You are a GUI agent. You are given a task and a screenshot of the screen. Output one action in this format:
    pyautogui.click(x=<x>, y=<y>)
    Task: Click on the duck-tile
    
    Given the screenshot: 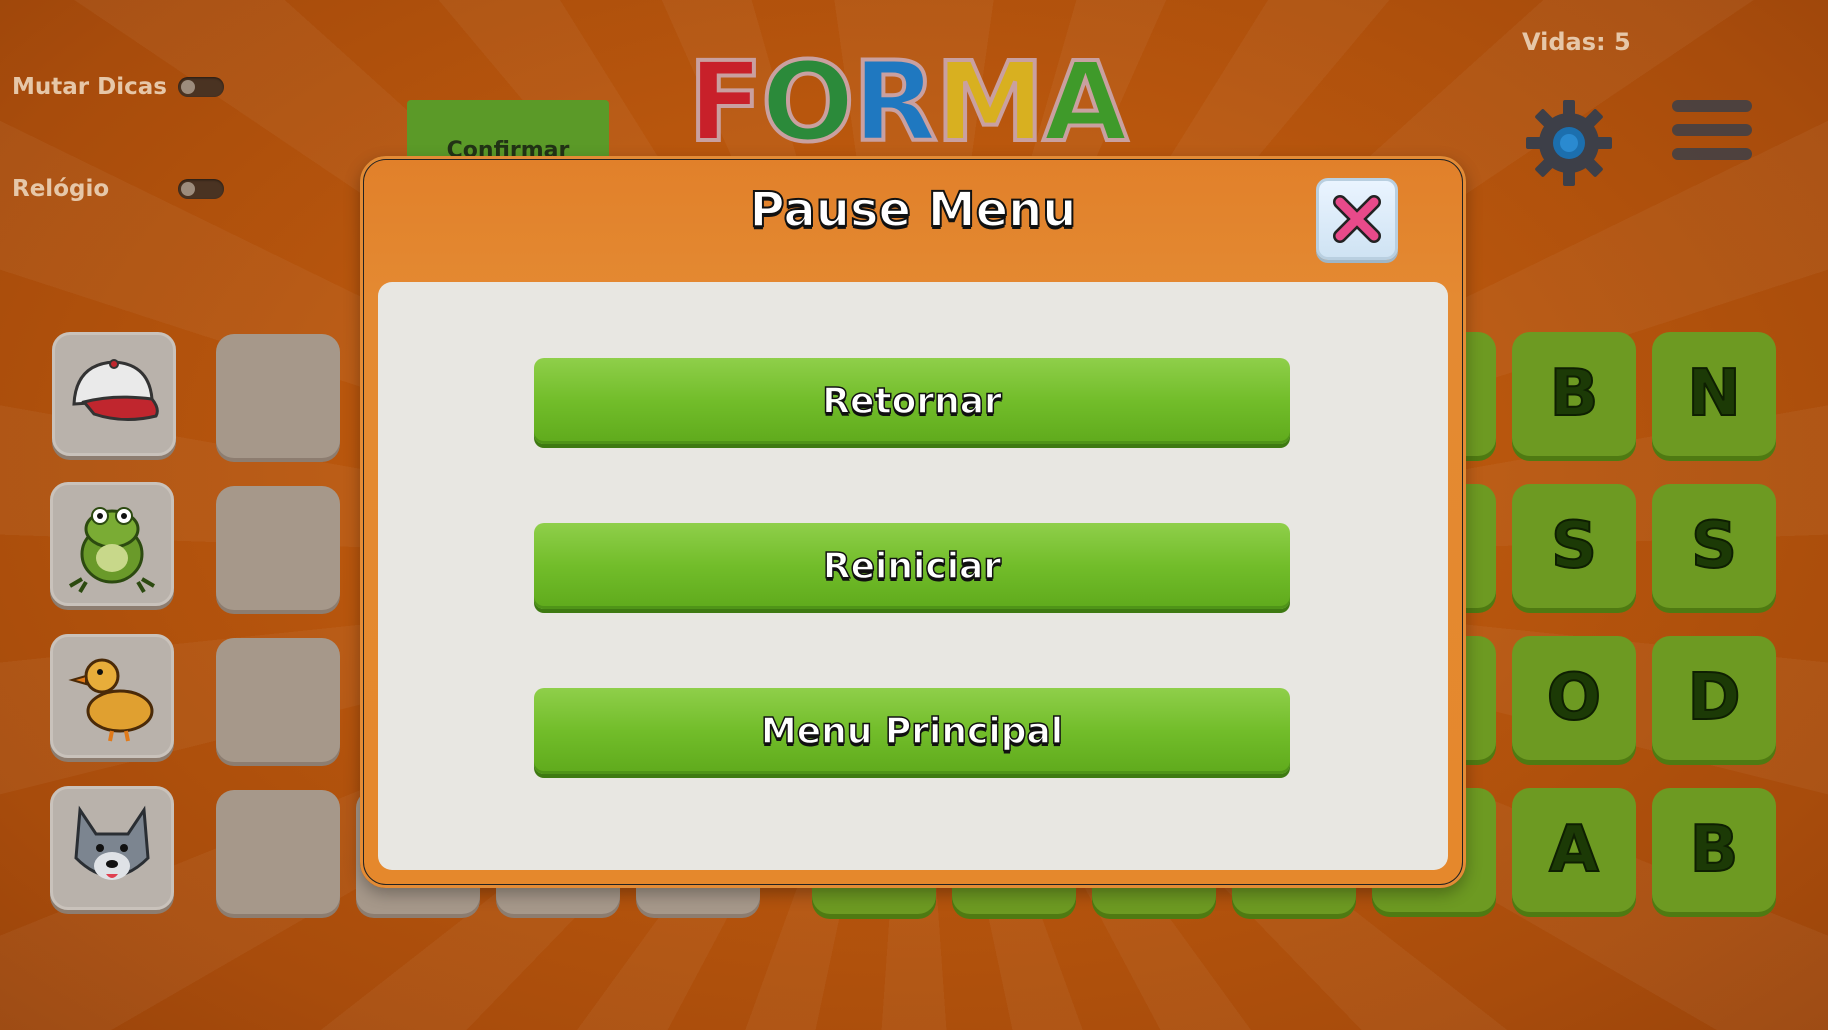 What is the action you would take?
    pyautogui.click(x=112, y=696)
    